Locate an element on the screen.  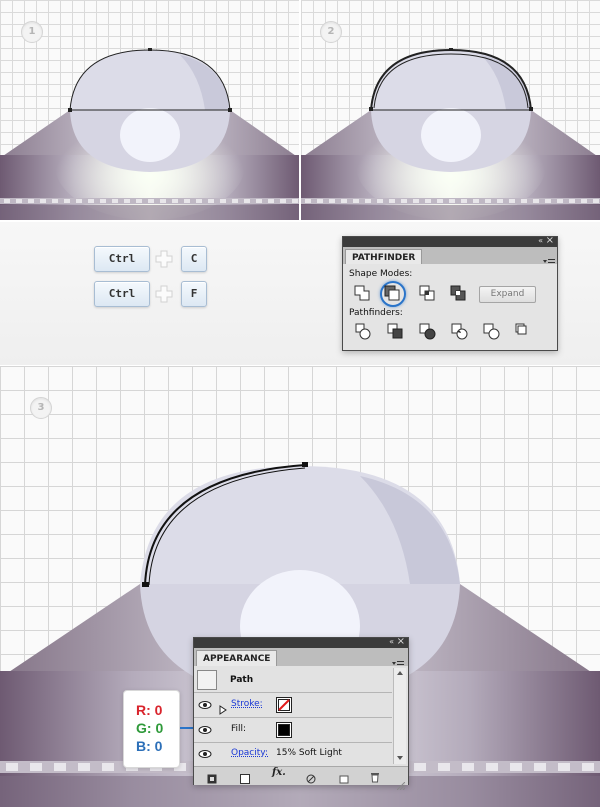
tab-appearance: APPEARANCE is located at coordinates (237, 658).